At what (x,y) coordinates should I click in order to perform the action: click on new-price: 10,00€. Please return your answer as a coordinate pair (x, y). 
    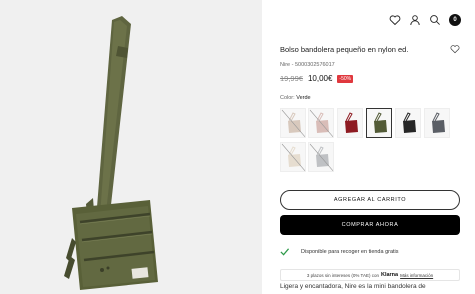
    Looking at the image, I should click on (320, 78).